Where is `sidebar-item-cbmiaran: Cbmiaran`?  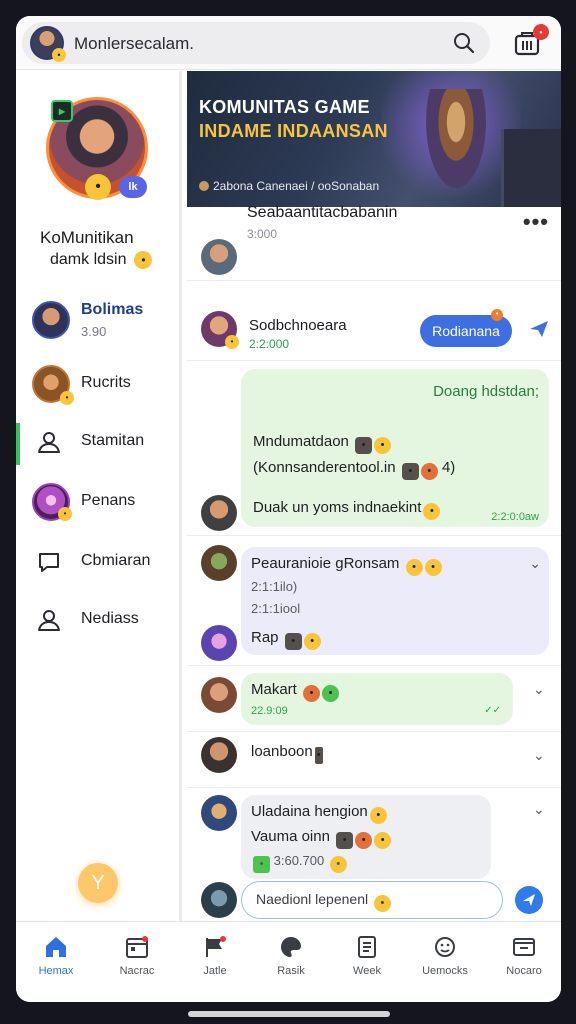 sidebar-item-cbmiaran: Cbmiaran is located at coordinates (97, 562).